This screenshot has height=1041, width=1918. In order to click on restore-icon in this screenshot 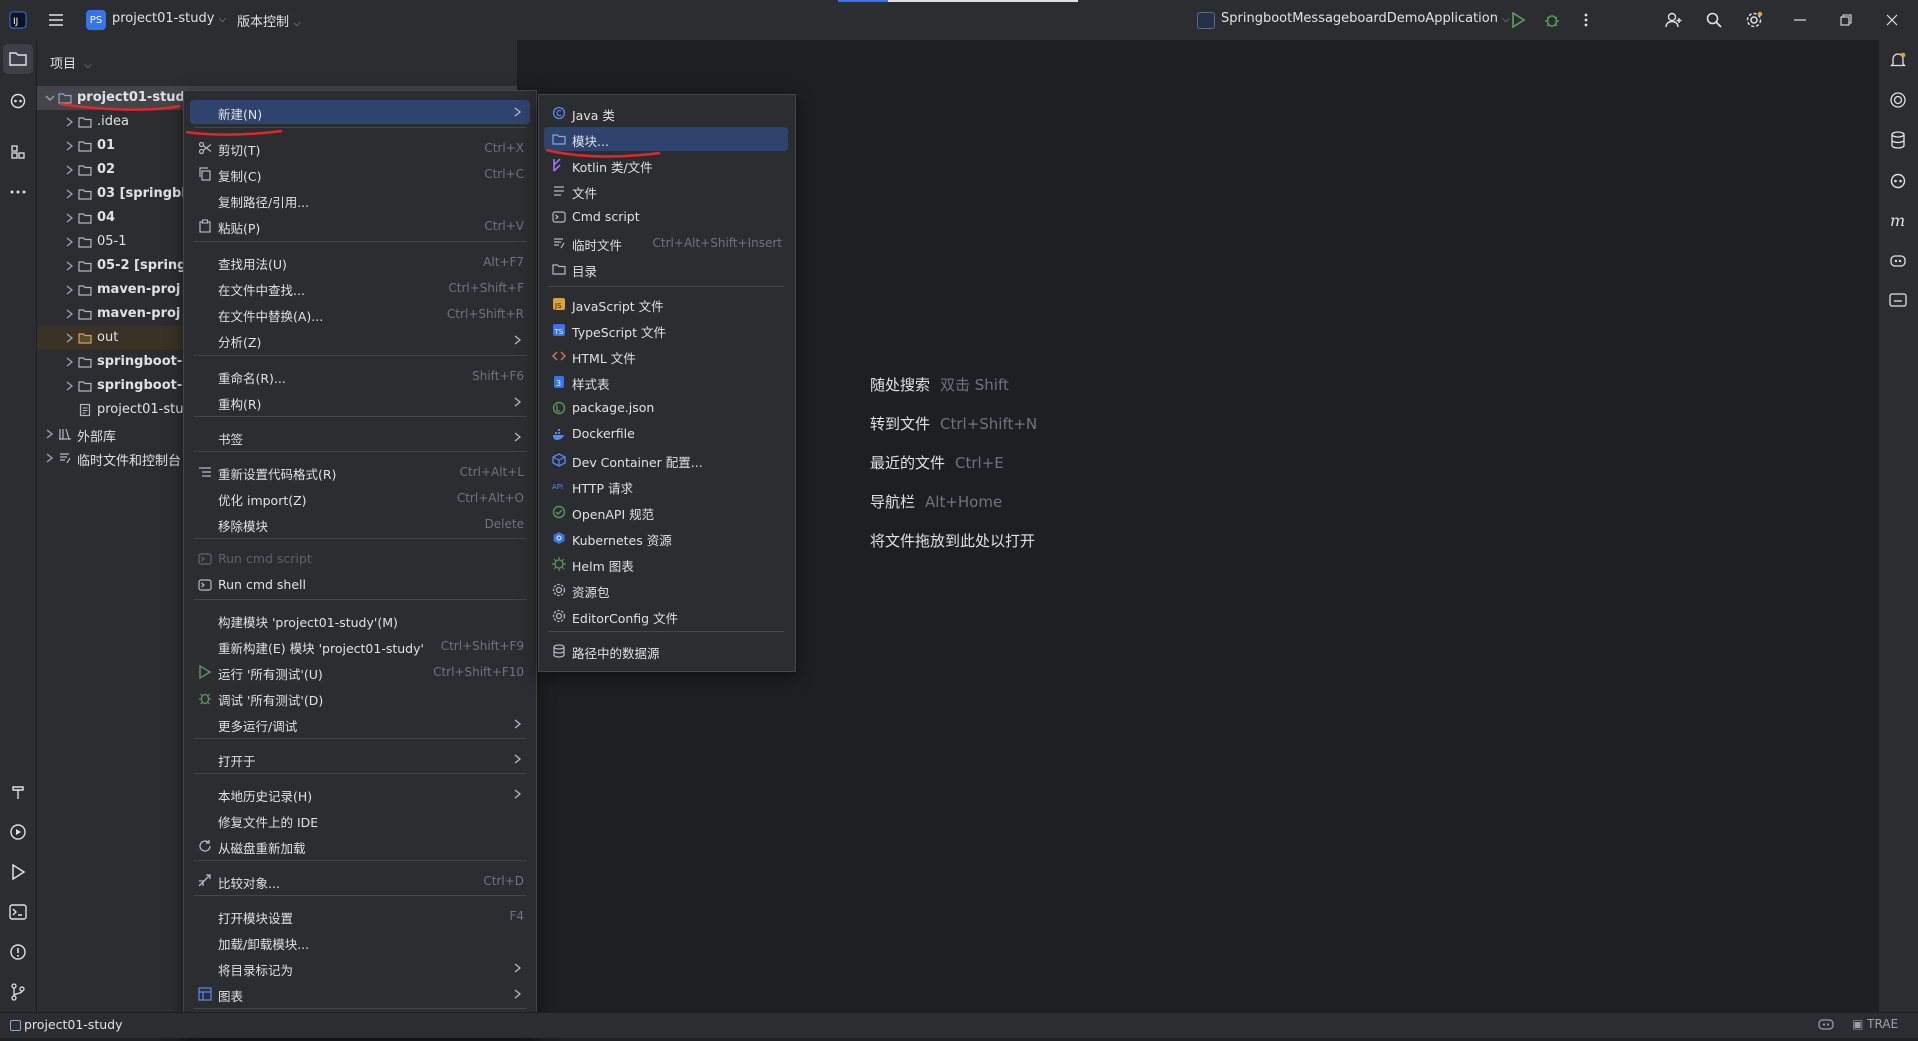, I will do `click(1846, 20)`.